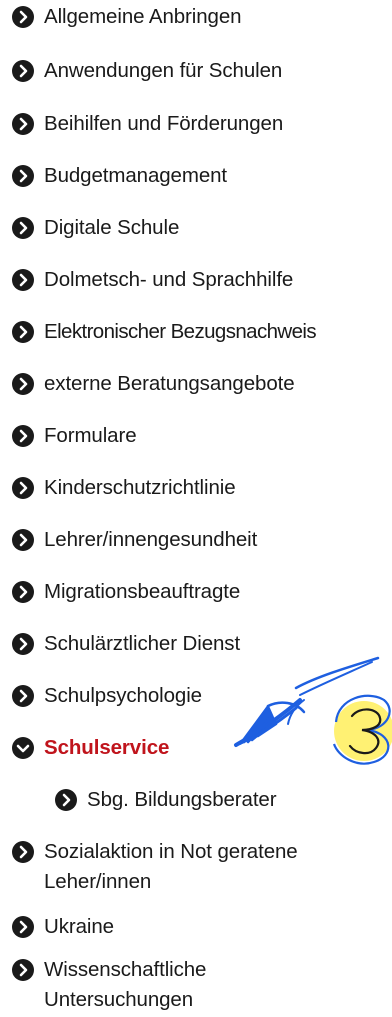 The width and height of the screenshot is (392, 1017). I want to click on menu-item-label: externe Beratungsangebote, so click(169, 383).